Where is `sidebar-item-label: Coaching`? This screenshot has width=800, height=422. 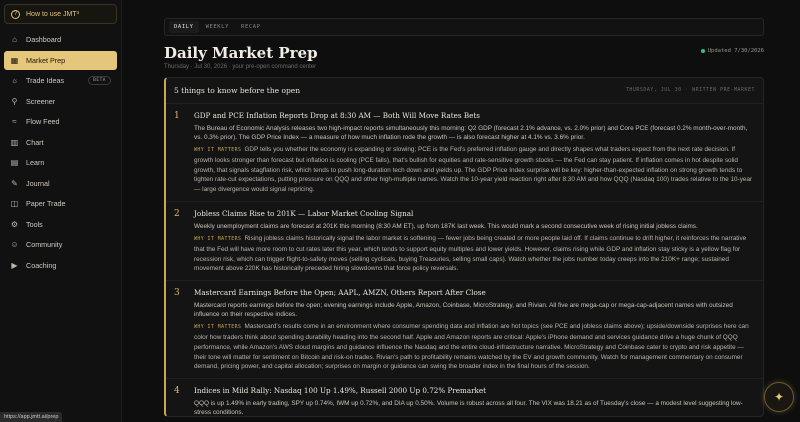 sidebar-item-label: Coaching is located at coordinates (41, 265).